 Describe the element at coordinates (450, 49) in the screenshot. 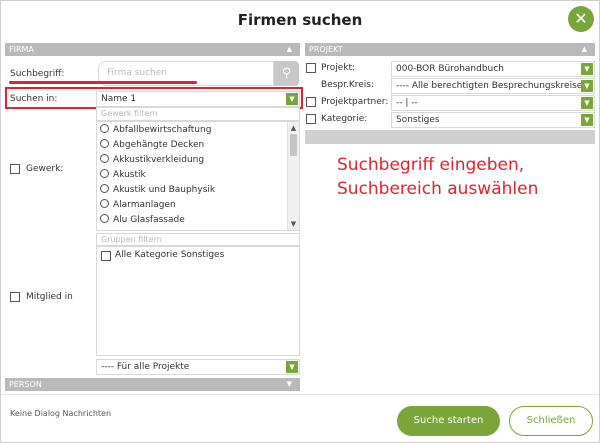

I see `projekt-section-header: PROJEKT ▲` at that location.